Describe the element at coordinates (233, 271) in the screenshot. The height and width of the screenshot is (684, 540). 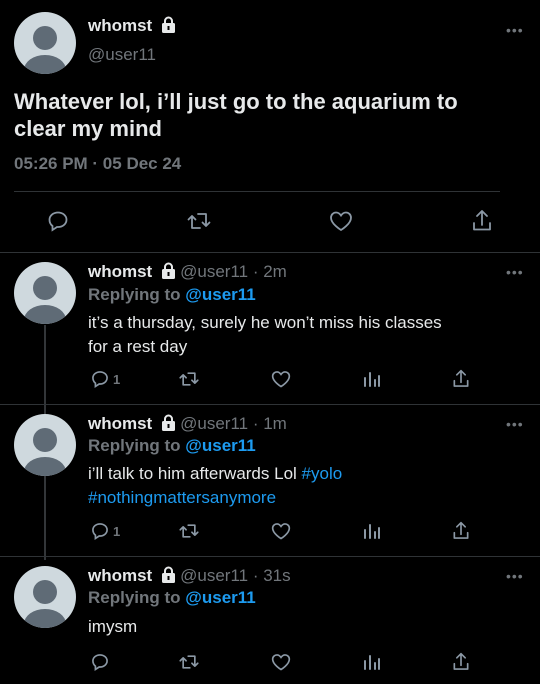
I see `handle-and-time: @user11 · 2m` at that location.